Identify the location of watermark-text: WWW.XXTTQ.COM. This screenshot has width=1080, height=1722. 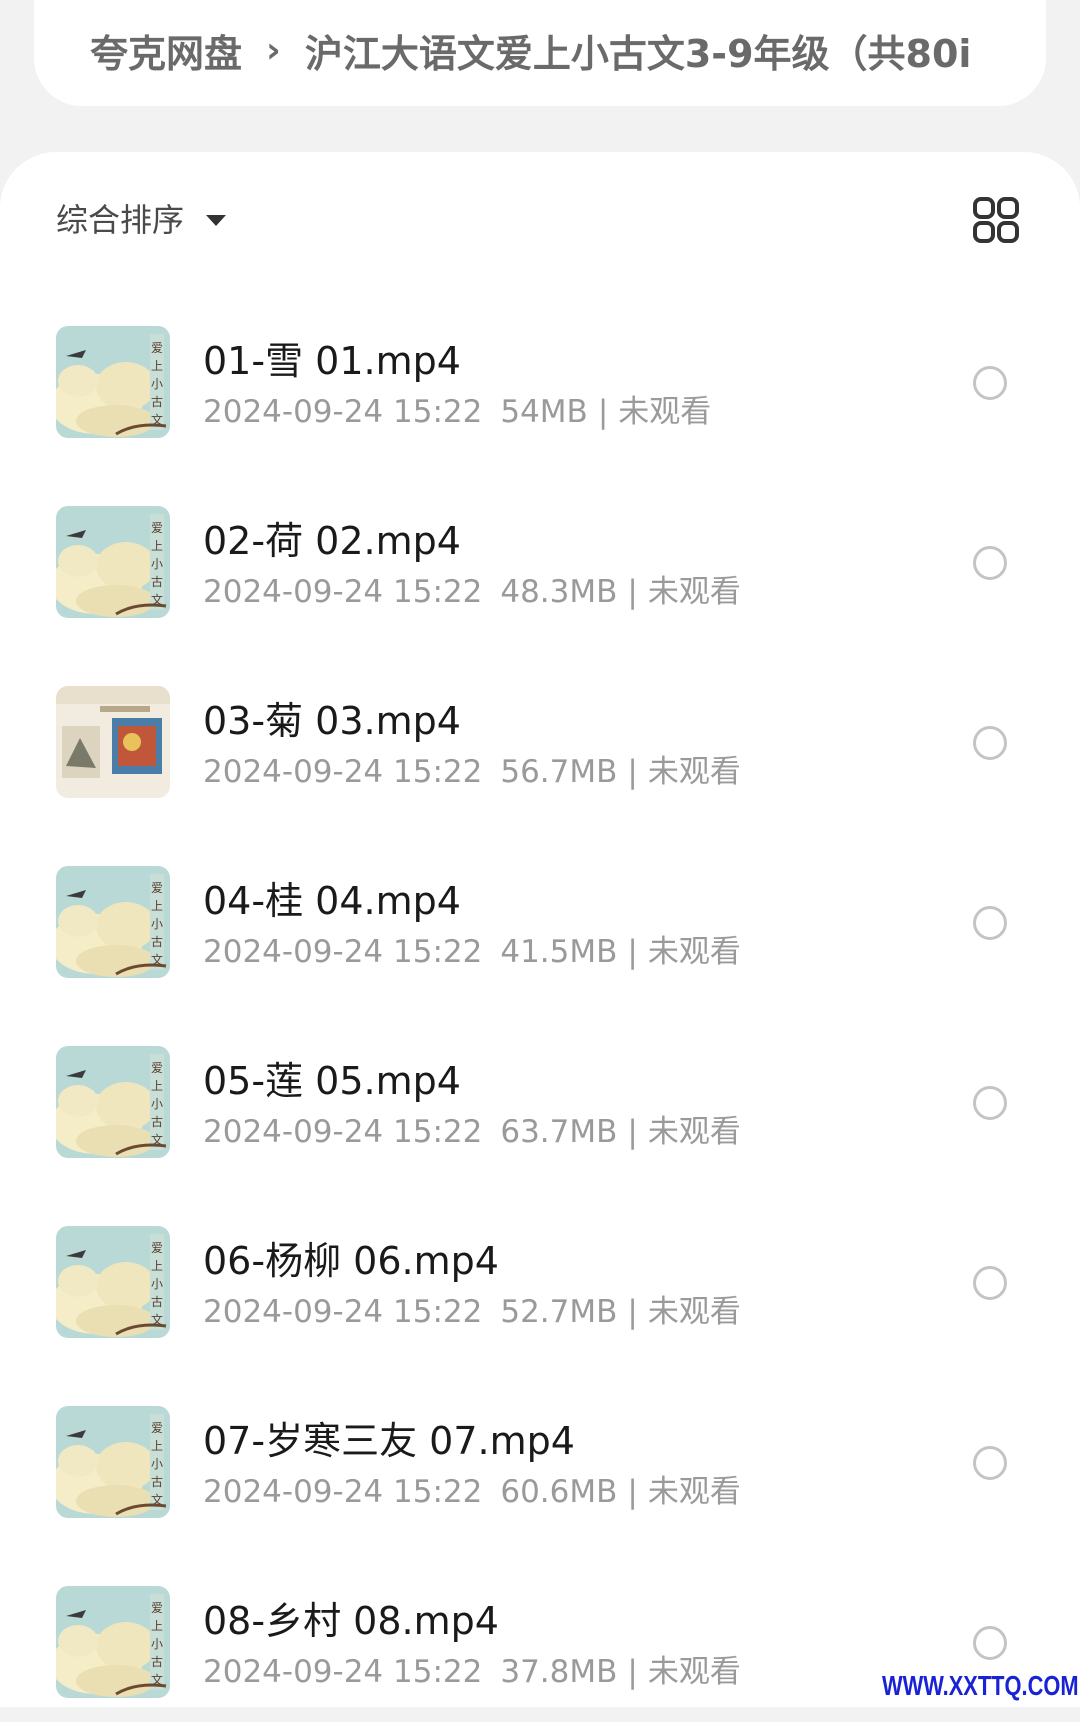
(980, 1685).